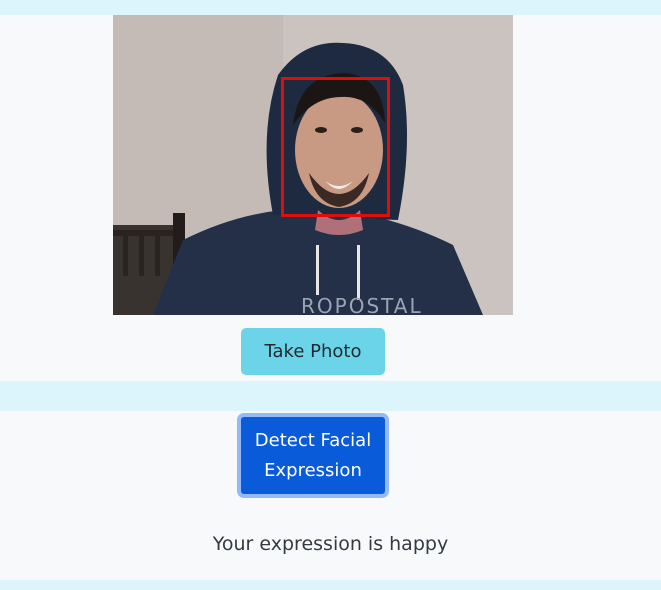  What do you see at coordinates (362, 304) in the screenshot?
I see `svg-text: ROPOSTAL` at bounding box center [362, 304].